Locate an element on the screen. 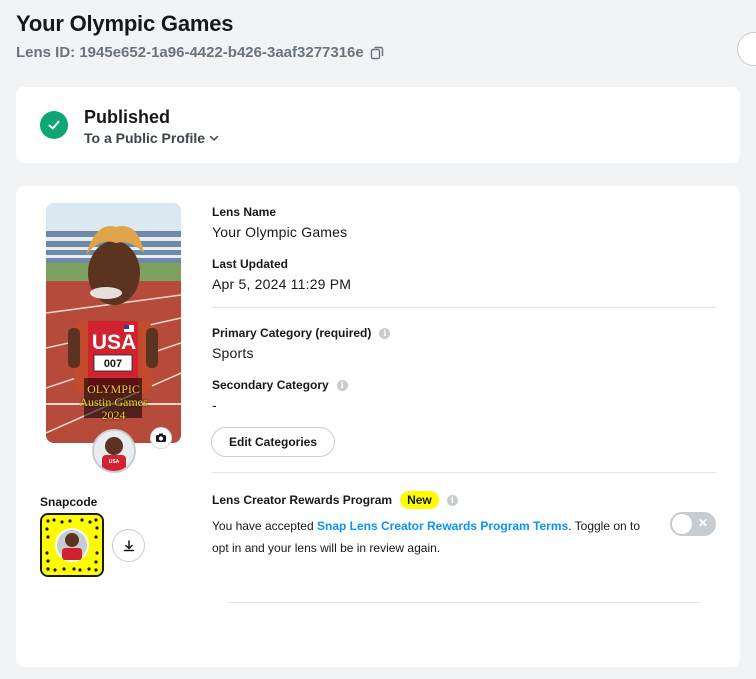 The height and width of the screenshot is (679, 756). avatar-text: USA is located at coordinates (114, 462).